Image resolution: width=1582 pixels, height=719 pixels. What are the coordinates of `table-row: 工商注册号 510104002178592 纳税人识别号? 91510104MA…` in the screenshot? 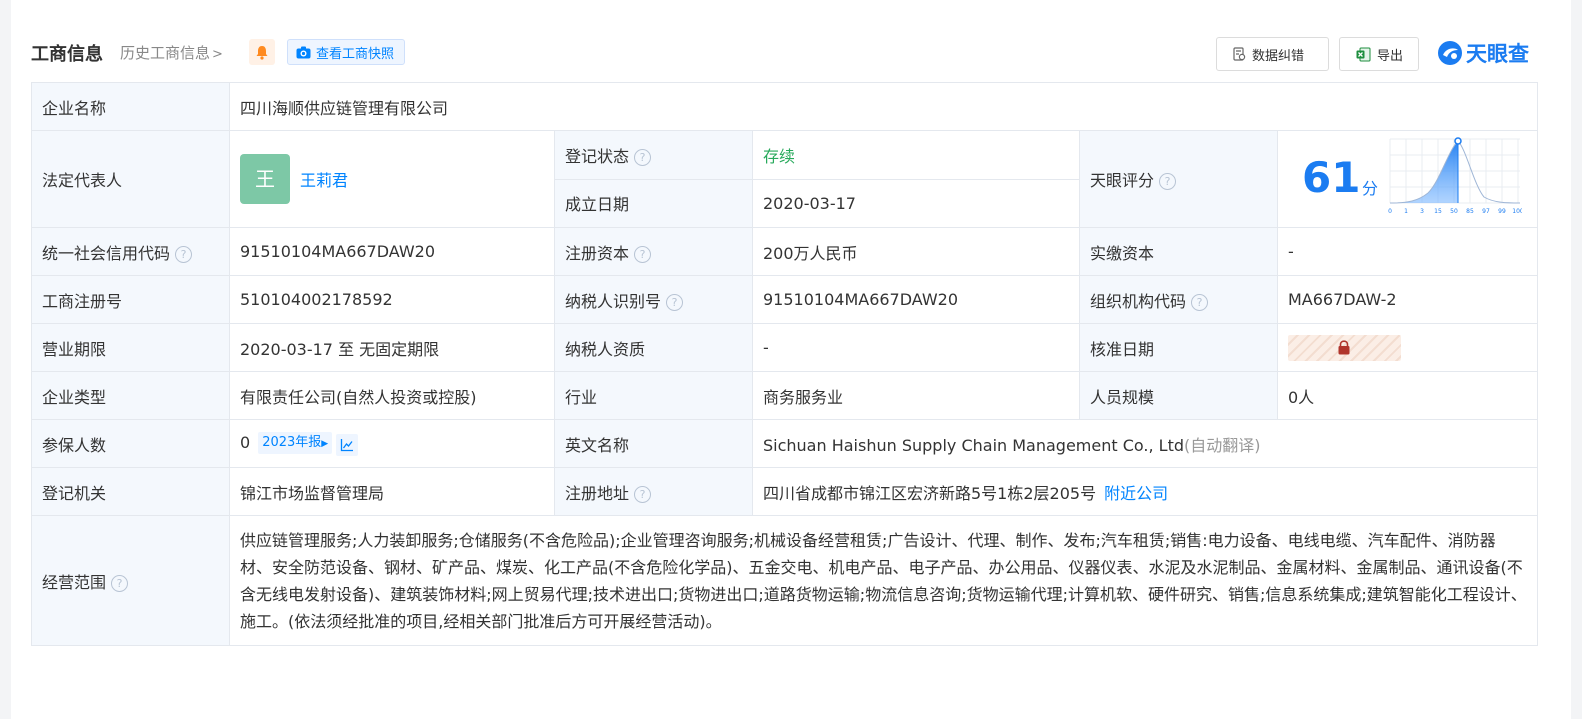 It's located at (785, 299).